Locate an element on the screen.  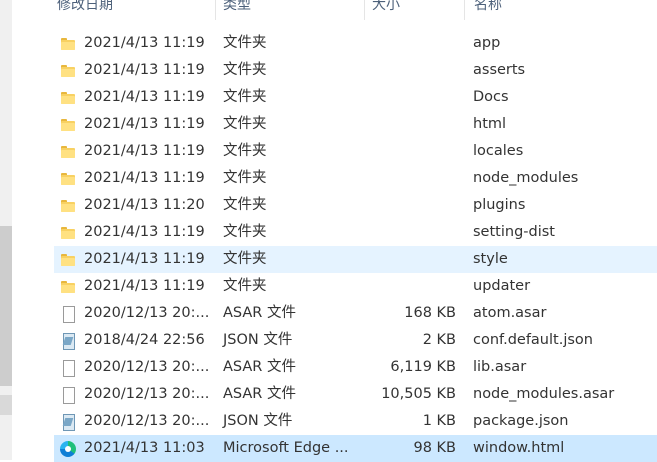
file-row: 2021/4/13 11:19 文件夹 html is located at coordinates (355, 124).